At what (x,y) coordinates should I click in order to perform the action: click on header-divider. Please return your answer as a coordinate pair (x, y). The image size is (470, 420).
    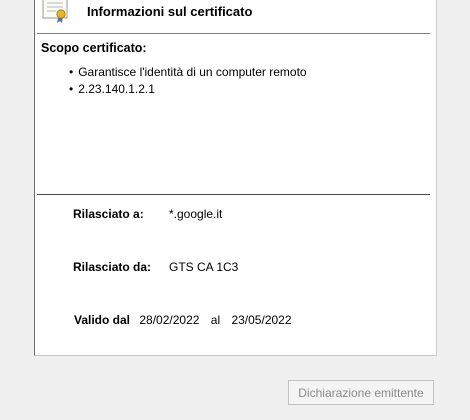
    Looking at the image, I should click on (233, 33).